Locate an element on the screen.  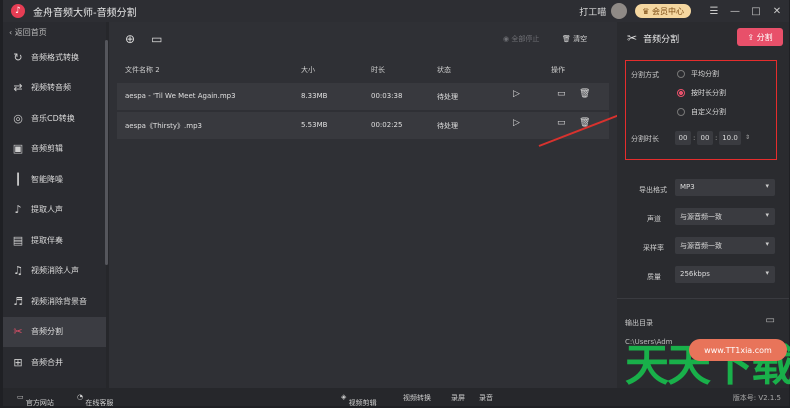
file-size: 5.53MB is located at coordinates (314, 125).